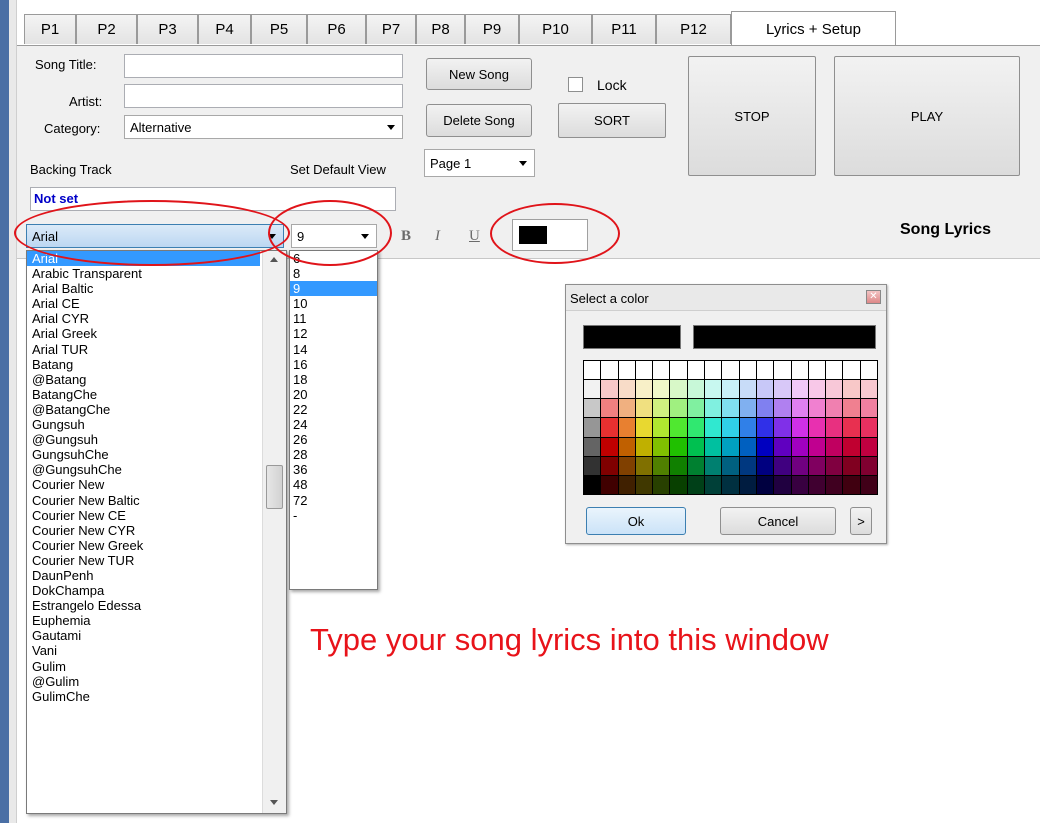  Describe the element at coordinates (752, 116) in the screenshot. I see `stop-button: STOP` at that location.